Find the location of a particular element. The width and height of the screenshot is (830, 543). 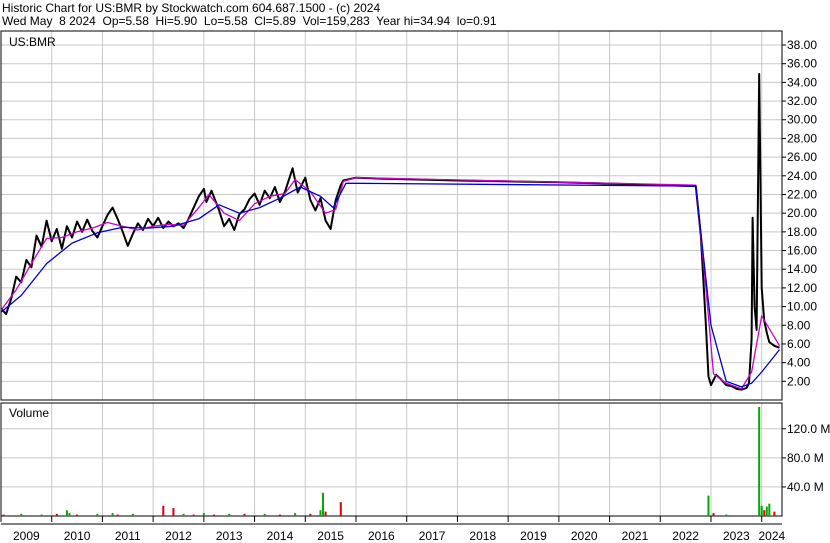

volume-axis-ticks: 40.0 M 80.0 M 120.0 M is located at coordinates (806, 458).